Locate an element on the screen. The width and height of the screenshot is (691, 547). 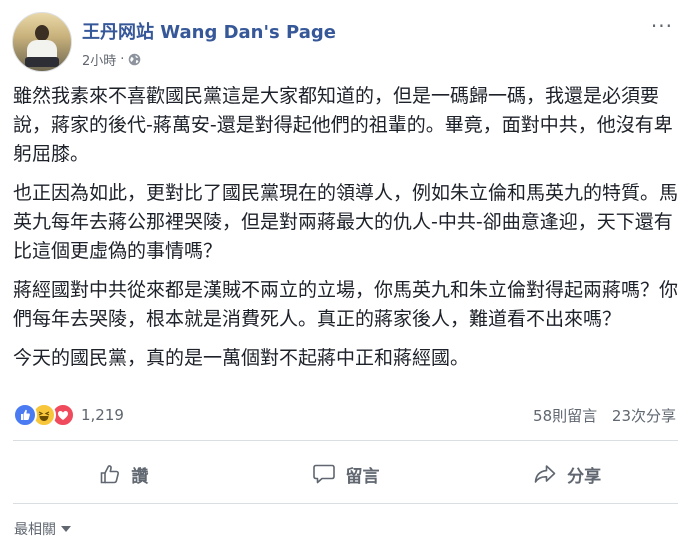
like-icon is located at coordinates (25, 415).